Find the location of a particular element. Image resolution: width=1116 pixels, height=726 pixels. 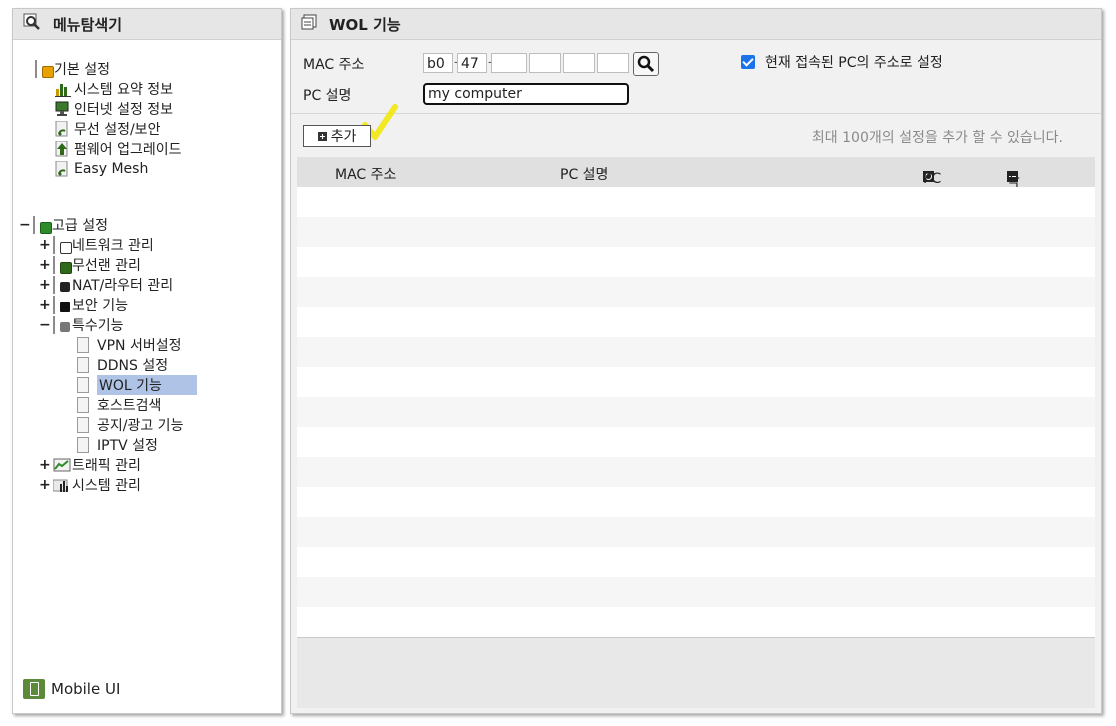

wol-table-header: MAC 주소 PC 설명 PC 켜기 삭제 is located at coordinates (696, 191).